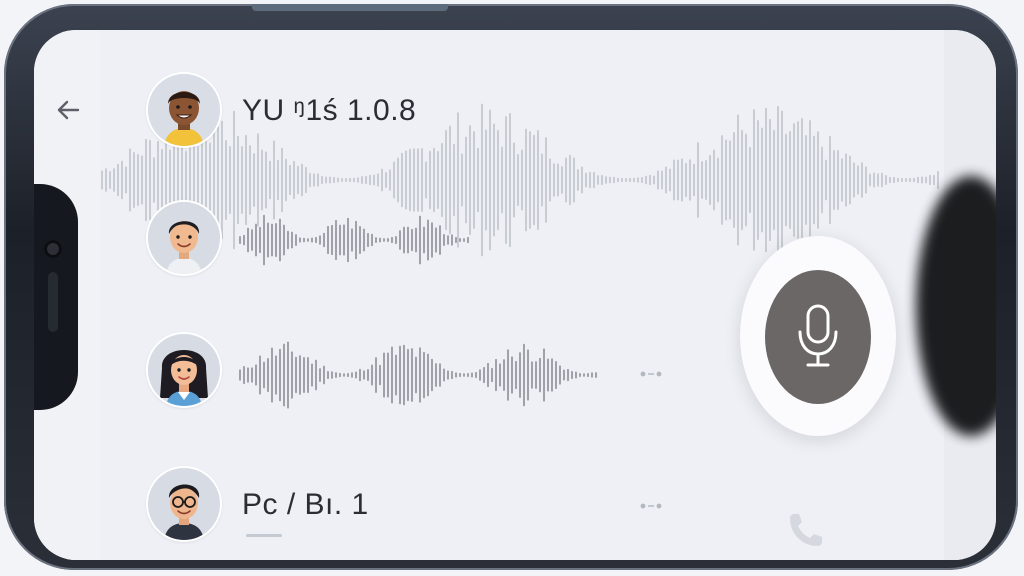 This screenshot has width=1024, height=576. I want to click on microphone-icon, so click(818, 335).